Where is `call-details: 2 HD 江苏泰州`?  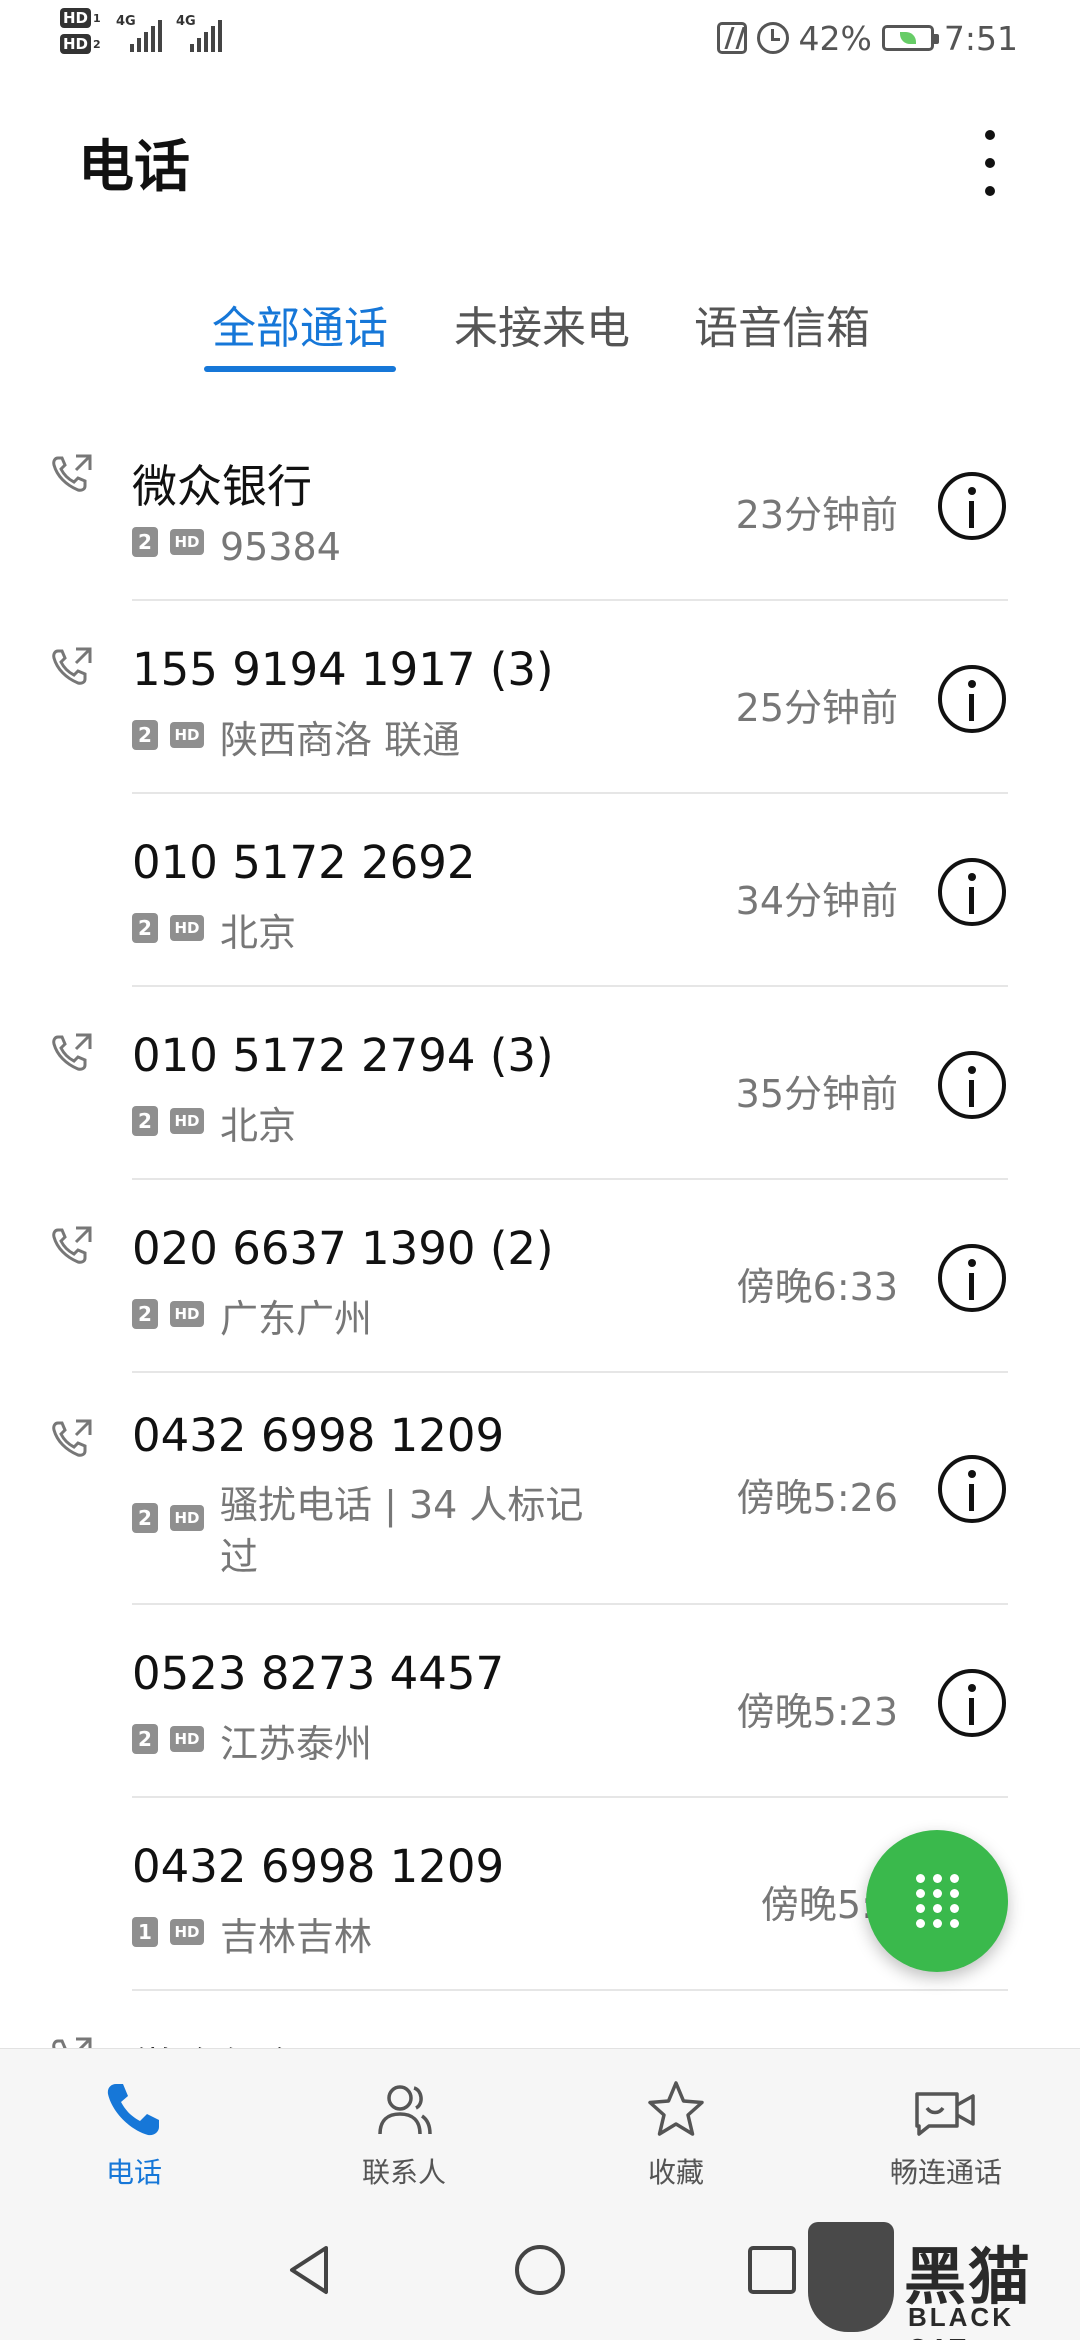
call-details: 2 HD 江苏泰州 is located at coordinates (252, 1744).